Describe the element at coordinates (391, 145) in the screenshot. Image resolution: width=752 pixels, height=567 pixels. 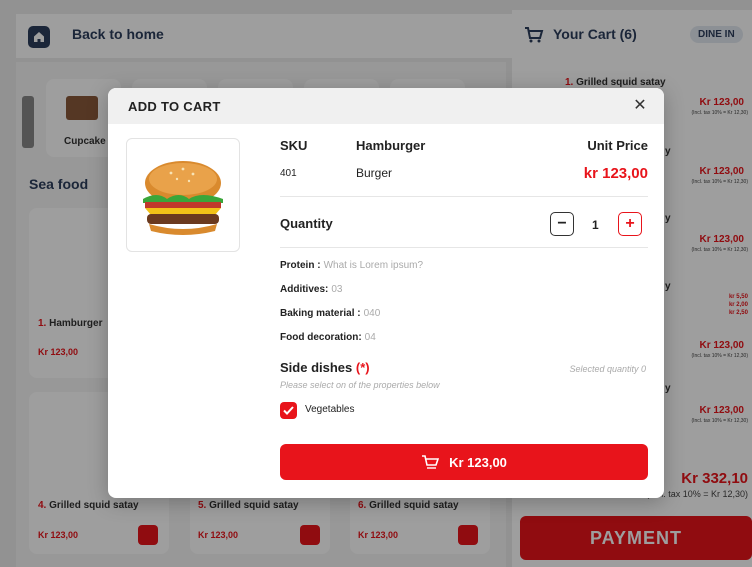
I see `name-header: Hamburger` at that location.